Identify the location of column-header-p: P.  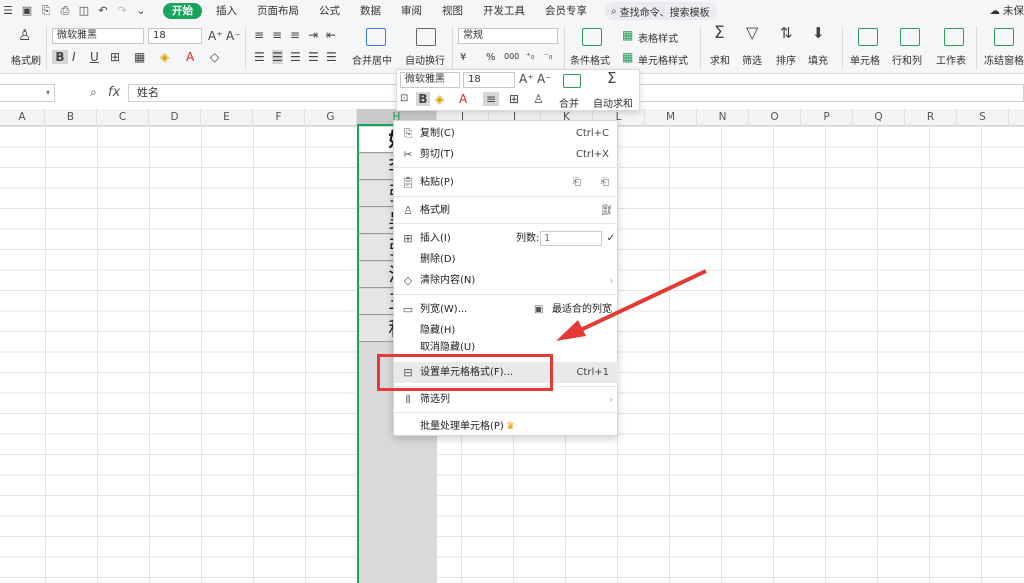
(827, 117).